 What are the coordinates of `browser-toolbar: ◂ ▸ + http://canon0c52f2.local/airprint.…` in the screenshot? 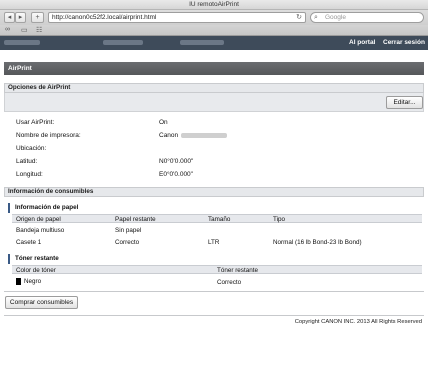 It's located at (214, 17).